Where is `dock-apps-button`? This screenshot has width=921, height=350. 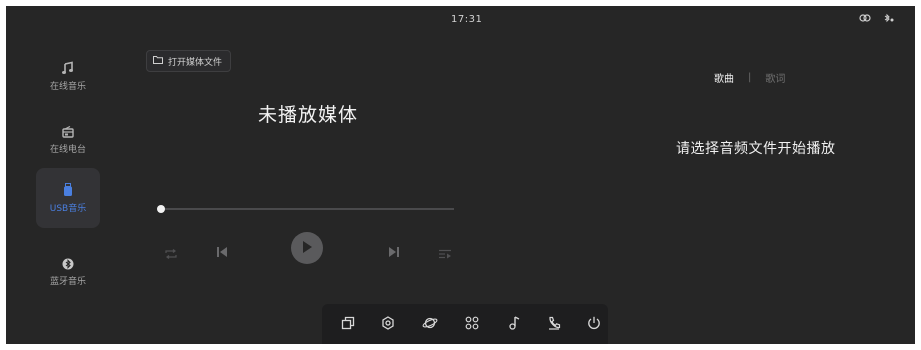 dock-apps-button is located at coordinates (472, 324).